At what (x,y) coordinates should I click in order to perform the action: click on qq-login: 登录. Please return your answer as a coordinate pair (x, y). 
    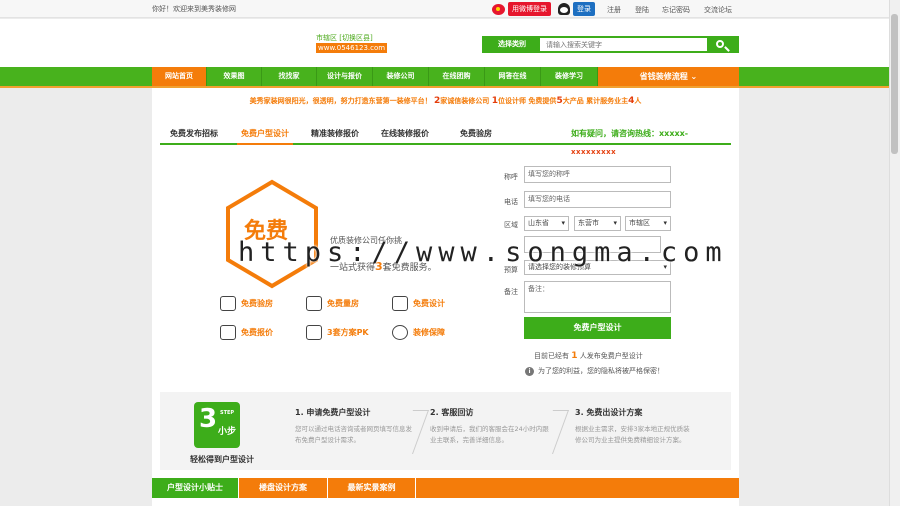
    Looking at the image, I should click on (576, 9).